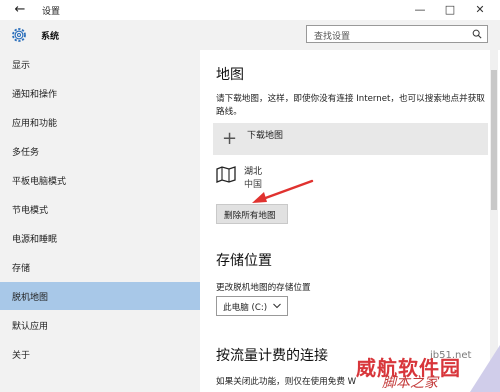 The width and height of the screenshot is (500, 392). What do you see at coordinates (485, 368) in the screenshot?
I see `watermark-corner` at bounding box center [485, 368].